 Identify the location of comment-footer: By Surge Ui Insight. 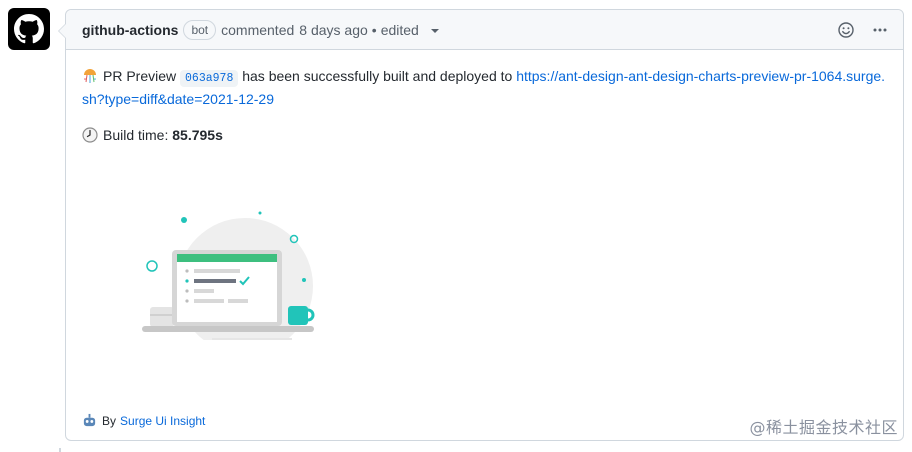
(143, 420).